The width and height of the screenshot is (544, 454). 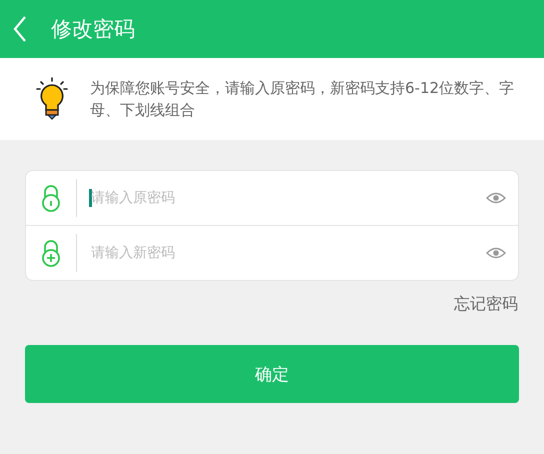 What do you see at coordinates (52, 99) in the screenshot?
I see `lightbulb-icon` at bounding box center [52, 99].